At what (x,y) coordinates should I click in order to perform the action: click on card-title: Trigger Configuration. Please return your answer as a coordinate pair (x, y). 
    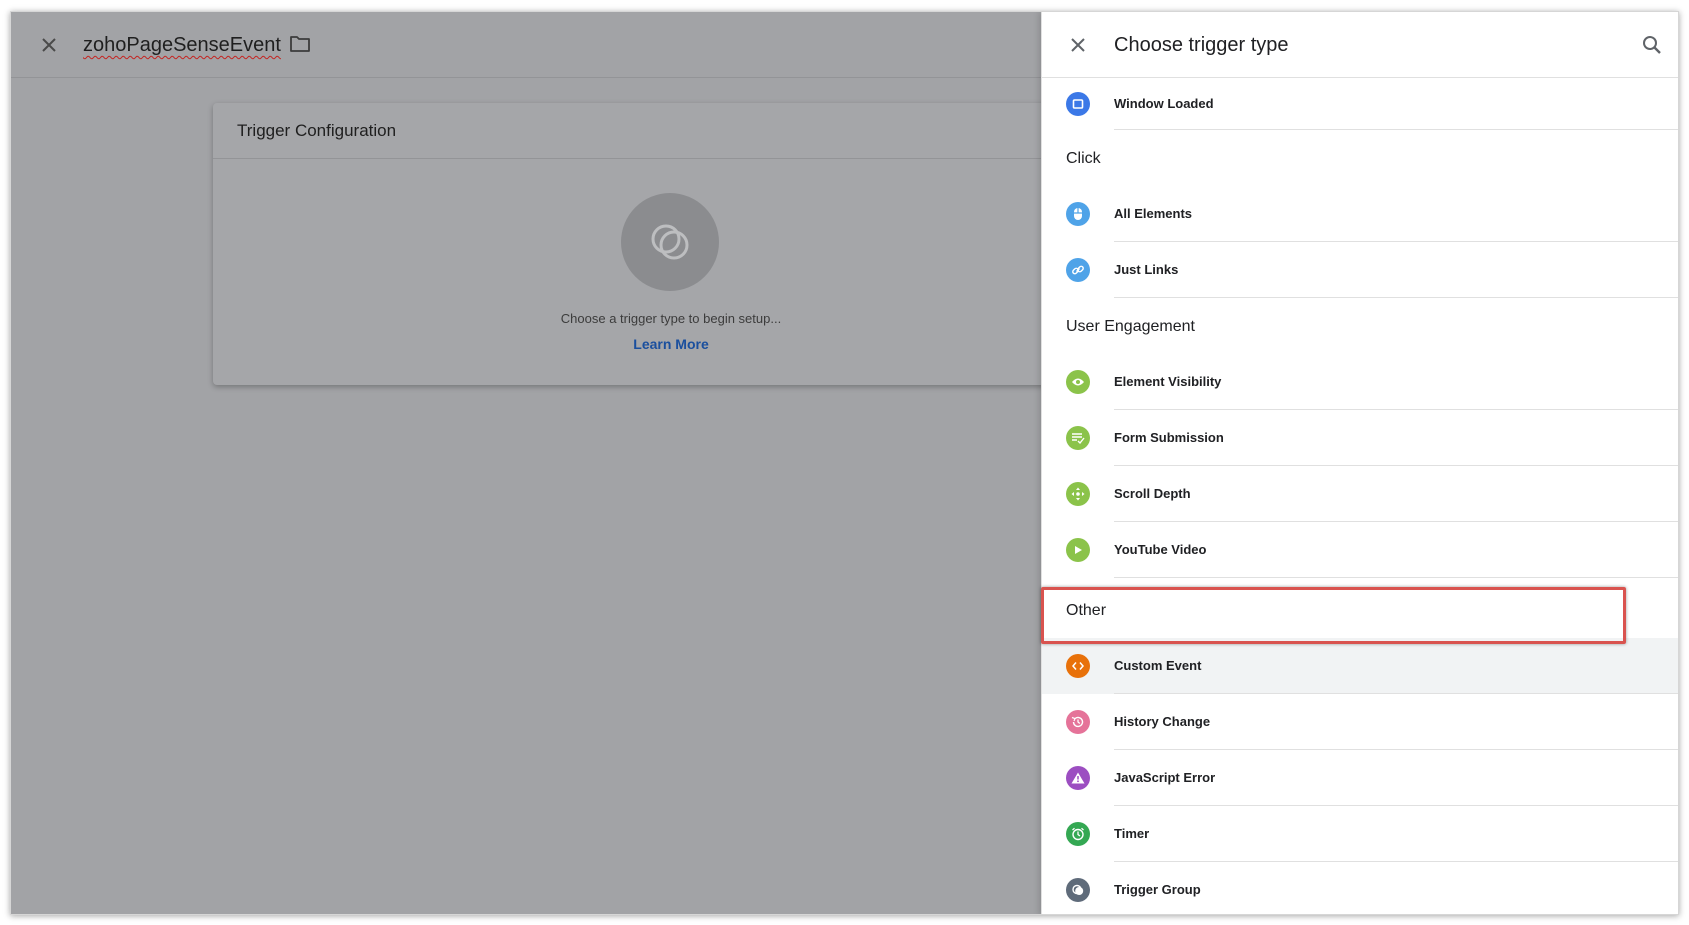
    Looking at the image, I should click on (317, 130).